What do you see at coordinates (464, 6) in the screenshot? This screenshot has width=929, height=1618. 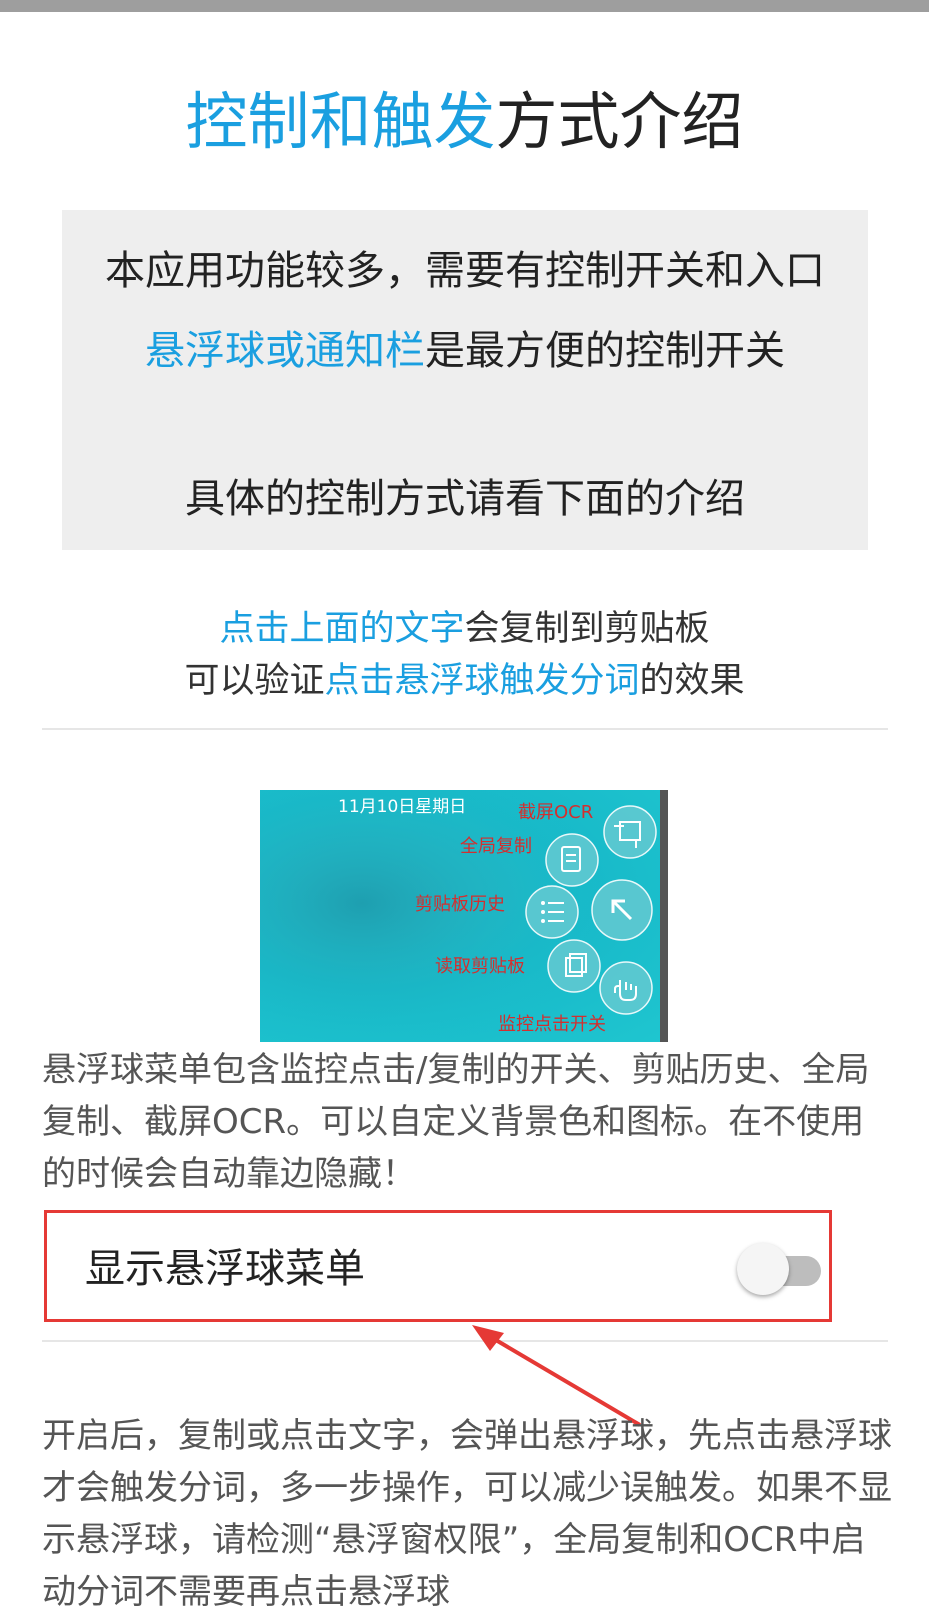 I see `status-bar` at bounding box center [464, 6].